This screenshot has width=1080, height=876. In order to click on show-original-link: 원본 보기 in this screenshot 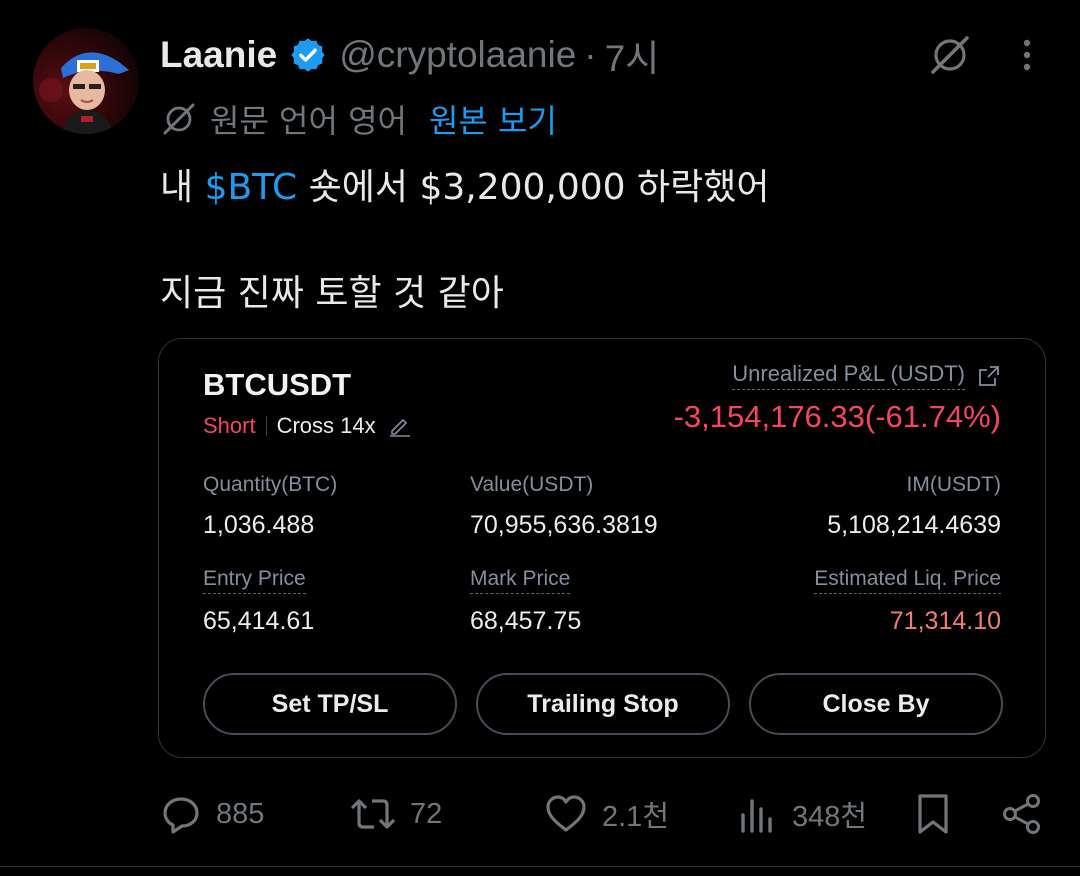, I will do `click(493, 119)`.